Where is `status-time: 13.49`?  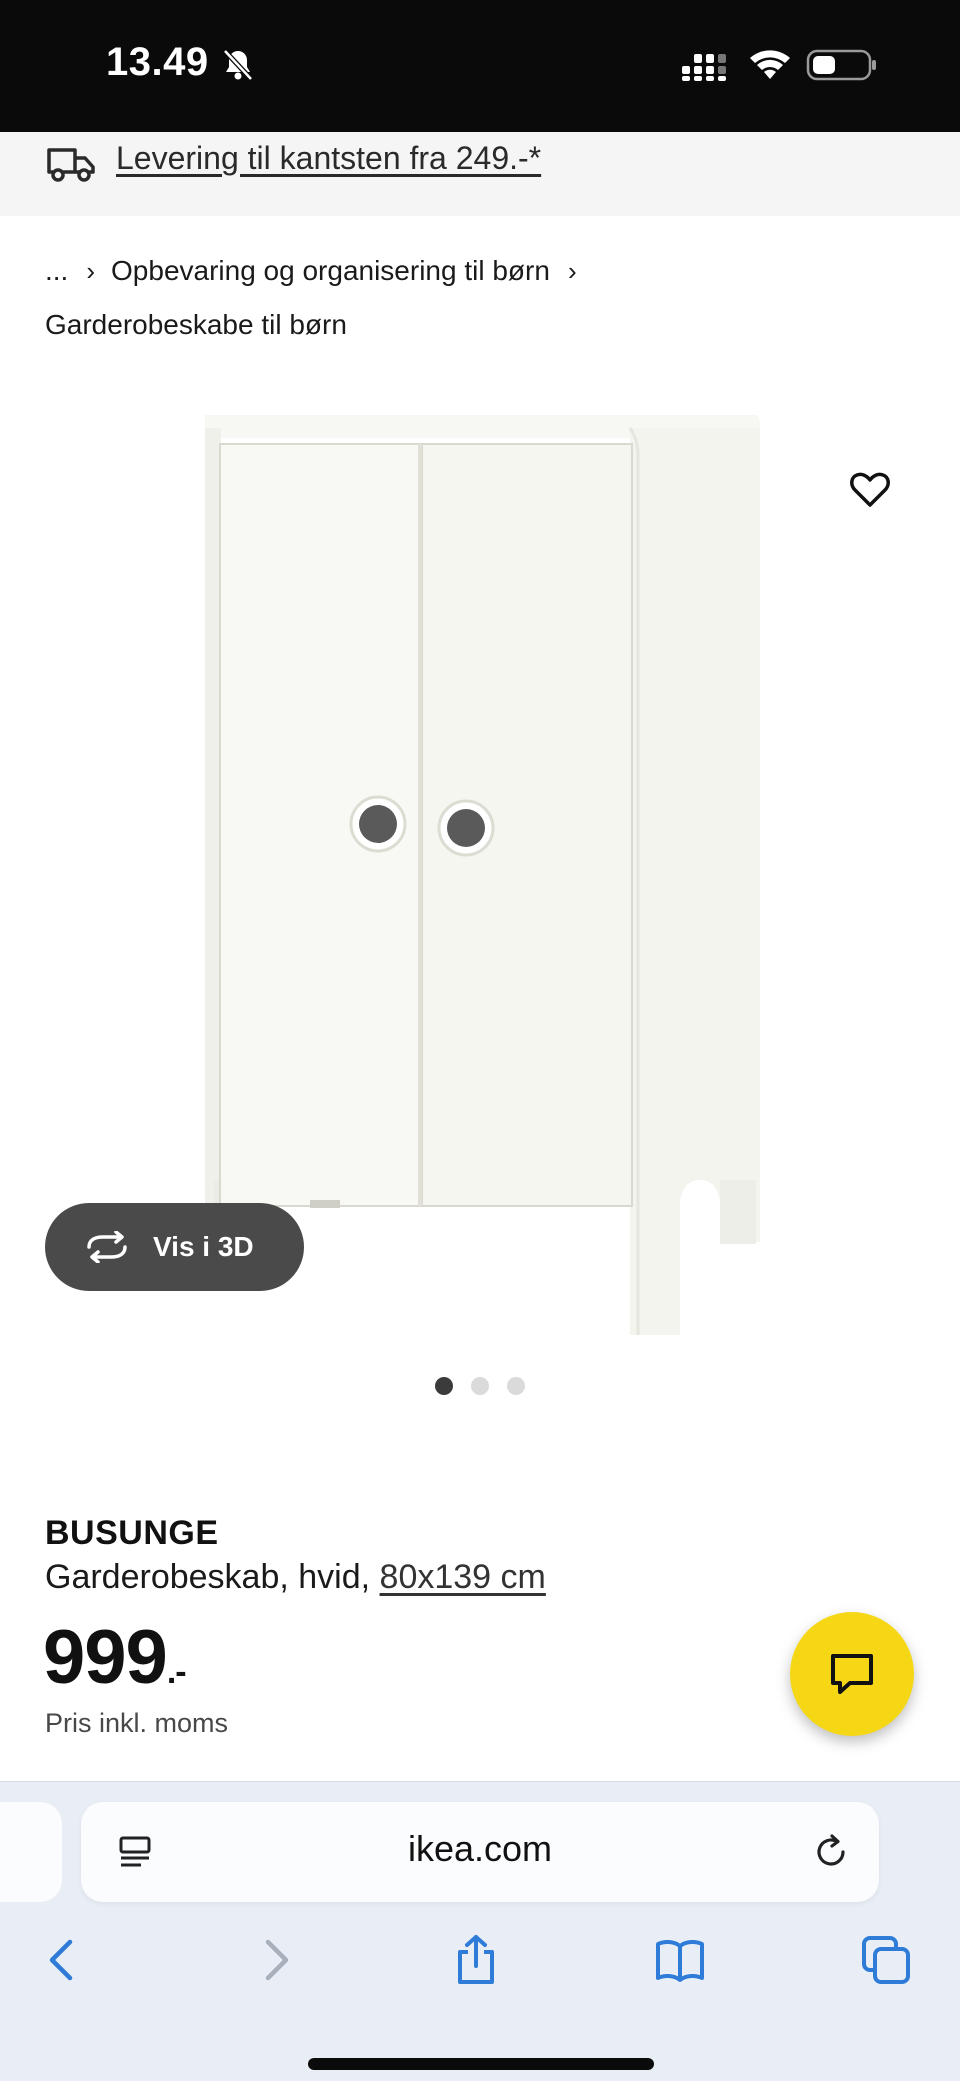 status-time: 13.49 is located at coordinates (157, 62).